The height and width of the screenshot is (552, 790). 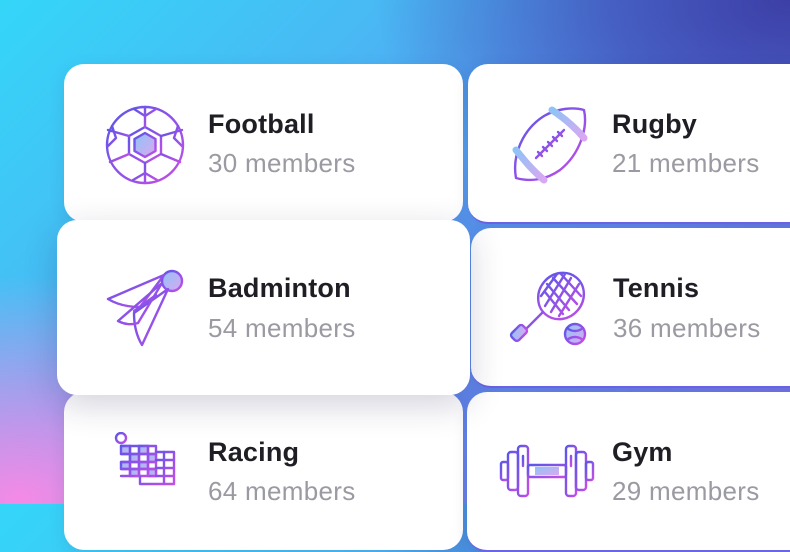 What do you see at coordinates (628, 472) in the screenshot?
I see `group-card-gym: Gym 29 members` at bounding box center [628, 472].